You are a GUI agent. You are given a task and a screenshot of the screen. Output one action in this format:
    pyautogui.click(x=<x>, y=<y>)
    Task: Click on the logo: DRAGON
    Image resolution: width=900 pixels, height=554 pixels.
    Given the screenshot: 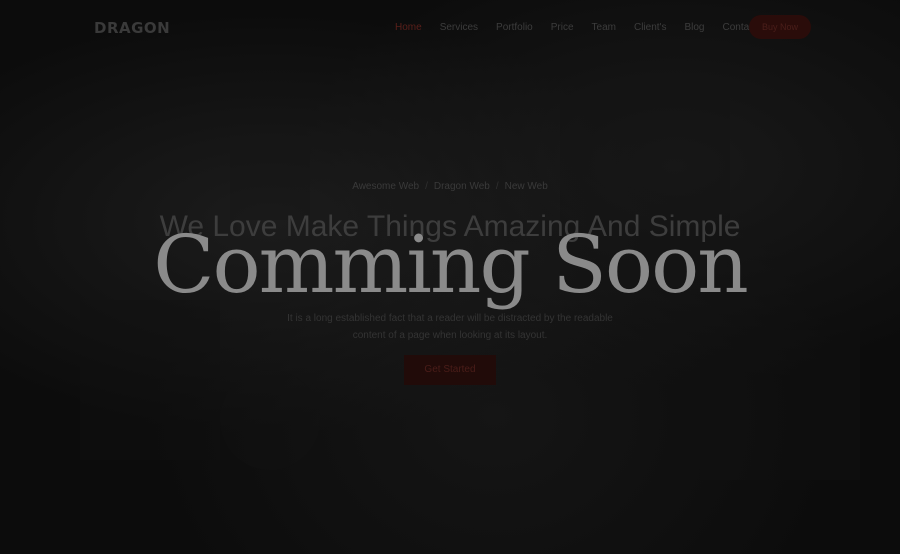 What is the action you would take?
    pyautogui.click(x=132, y=28)
    